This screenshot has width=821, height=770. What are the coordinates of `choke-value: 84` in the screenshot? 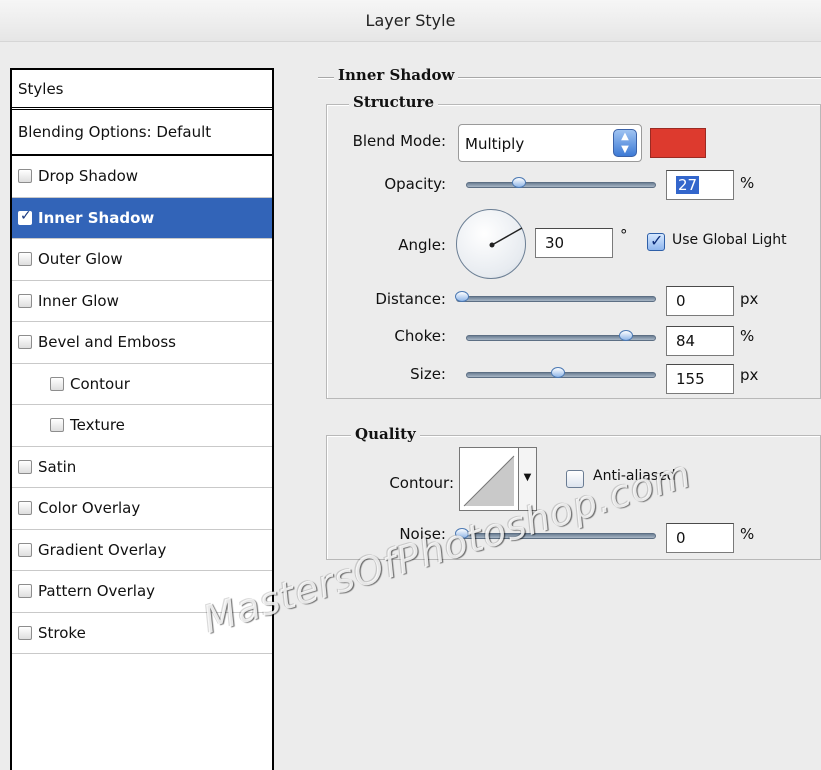 It's located at (686, 341).